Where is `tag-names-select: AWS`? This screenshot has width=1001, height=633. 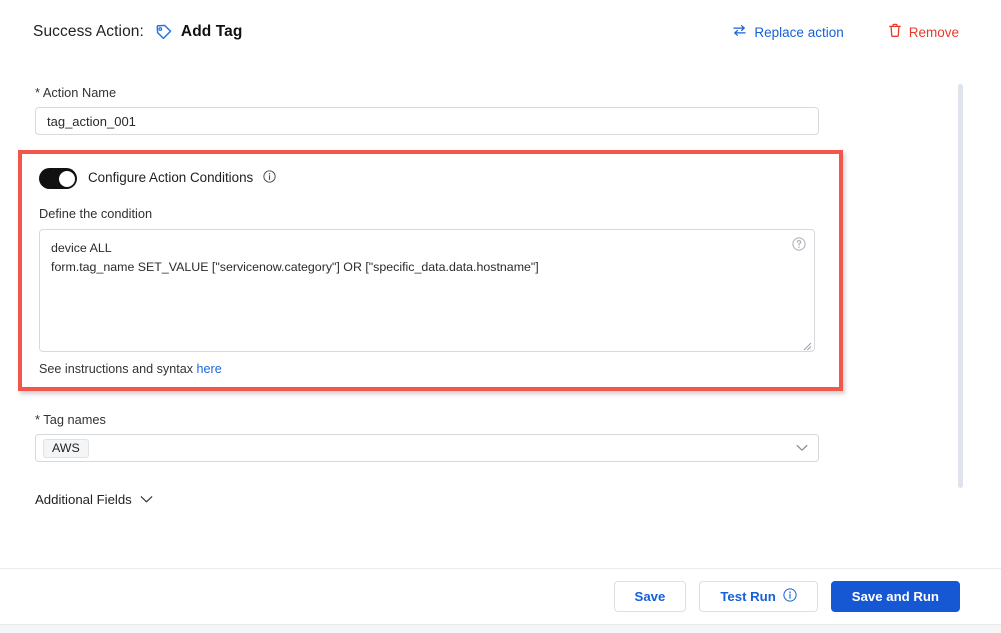
tag-names-select: AWS is located at coordinates (427, 448).